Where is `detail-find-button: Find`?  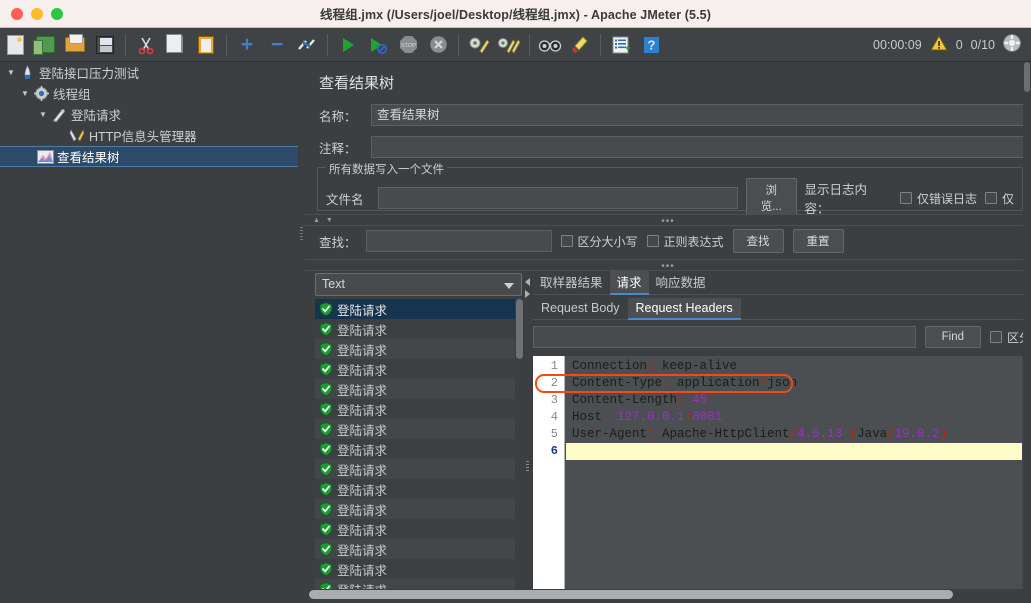
detail-find-button: Find is located at coordinates (952, 337).